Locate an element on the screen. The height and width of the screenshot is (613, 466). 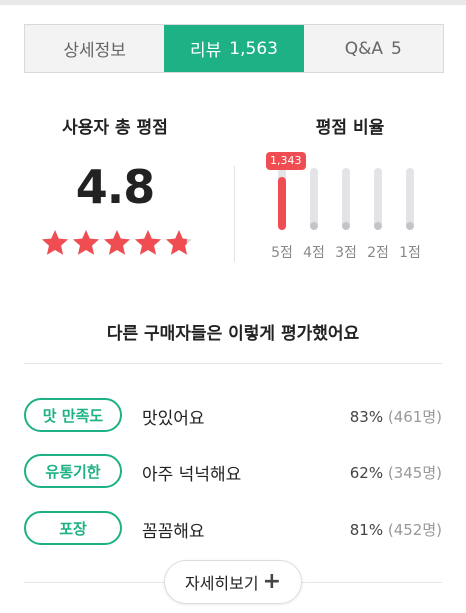
evaluation-stat: 81% (452명) is located at coordinates (396, 529).